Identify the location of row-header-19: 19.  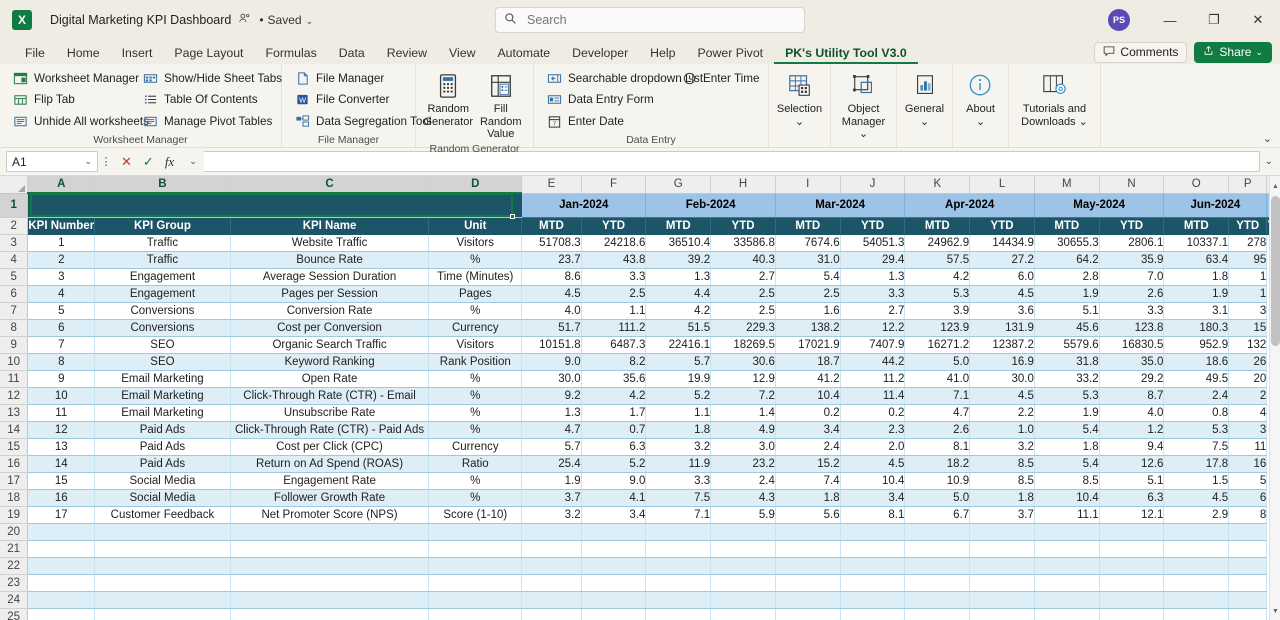
(14, 515).